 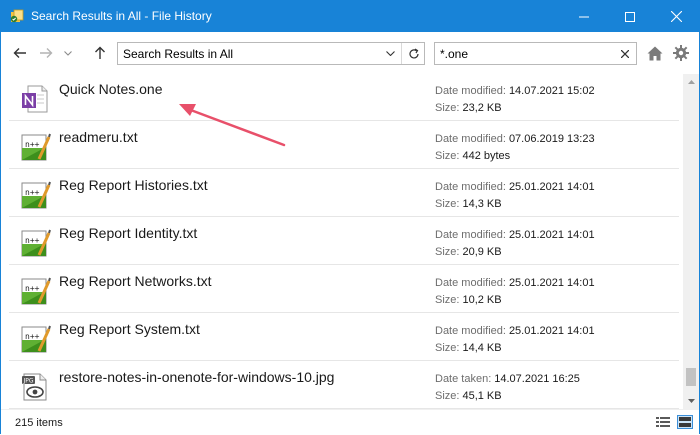 I want to click on settings-button, so click(x=681, y=53).